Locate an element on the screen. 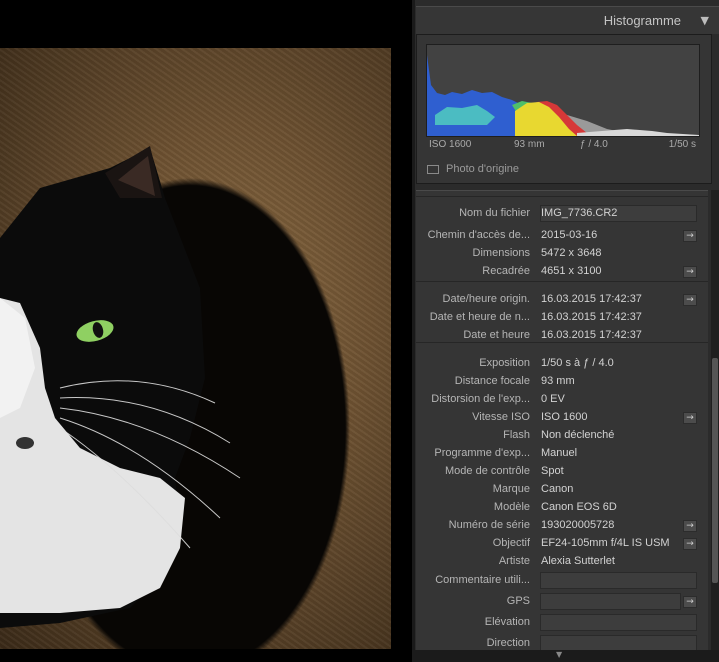  metadata-row: Recadrée 4651 x 3100 → is located at coordinates (562, 272).